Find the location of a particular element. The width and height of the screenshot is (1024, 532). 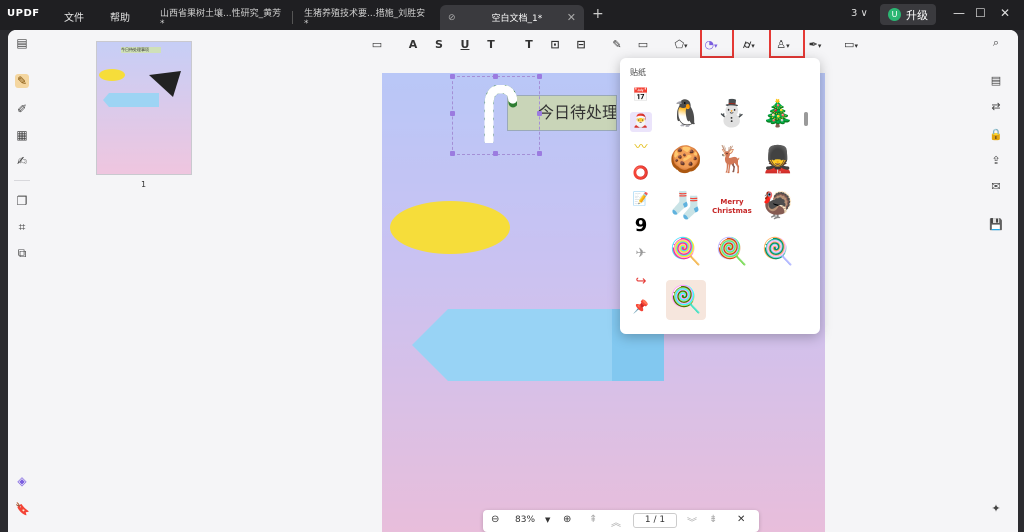

tab-document-1: 山西省果树土壤...性研究_黄芳* is located at coordinates (222, 17).